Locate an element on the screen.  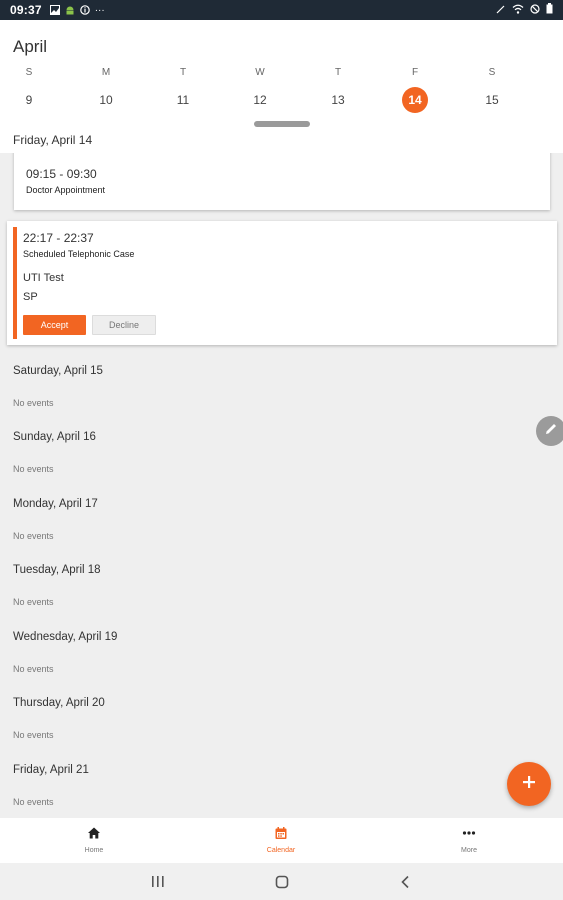
day-section-label: Friday, April 21 is located at coordinates (51, 770).